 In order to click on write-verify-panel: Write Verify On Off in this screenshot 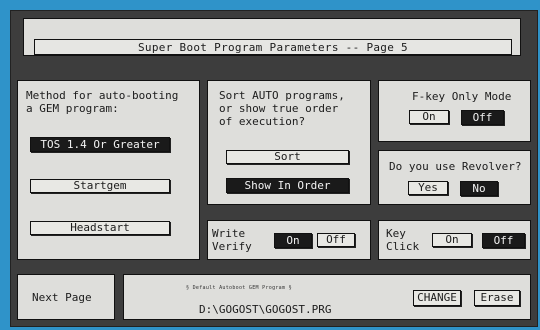, I will do `click(289, 240)`.